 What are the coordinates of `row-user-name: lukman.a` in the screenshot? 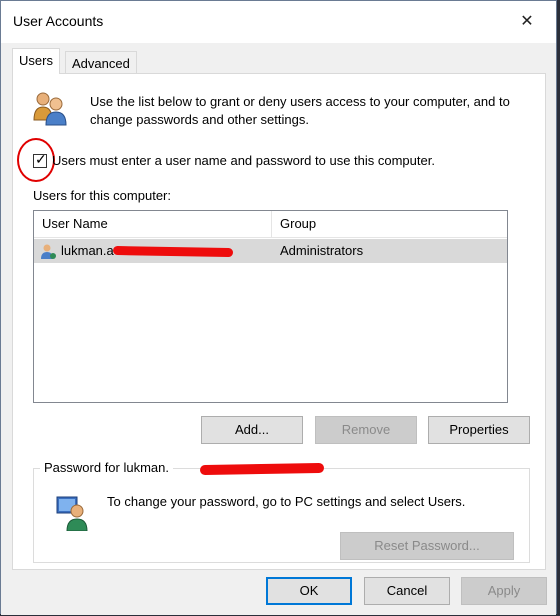 It's located at (87, 250).